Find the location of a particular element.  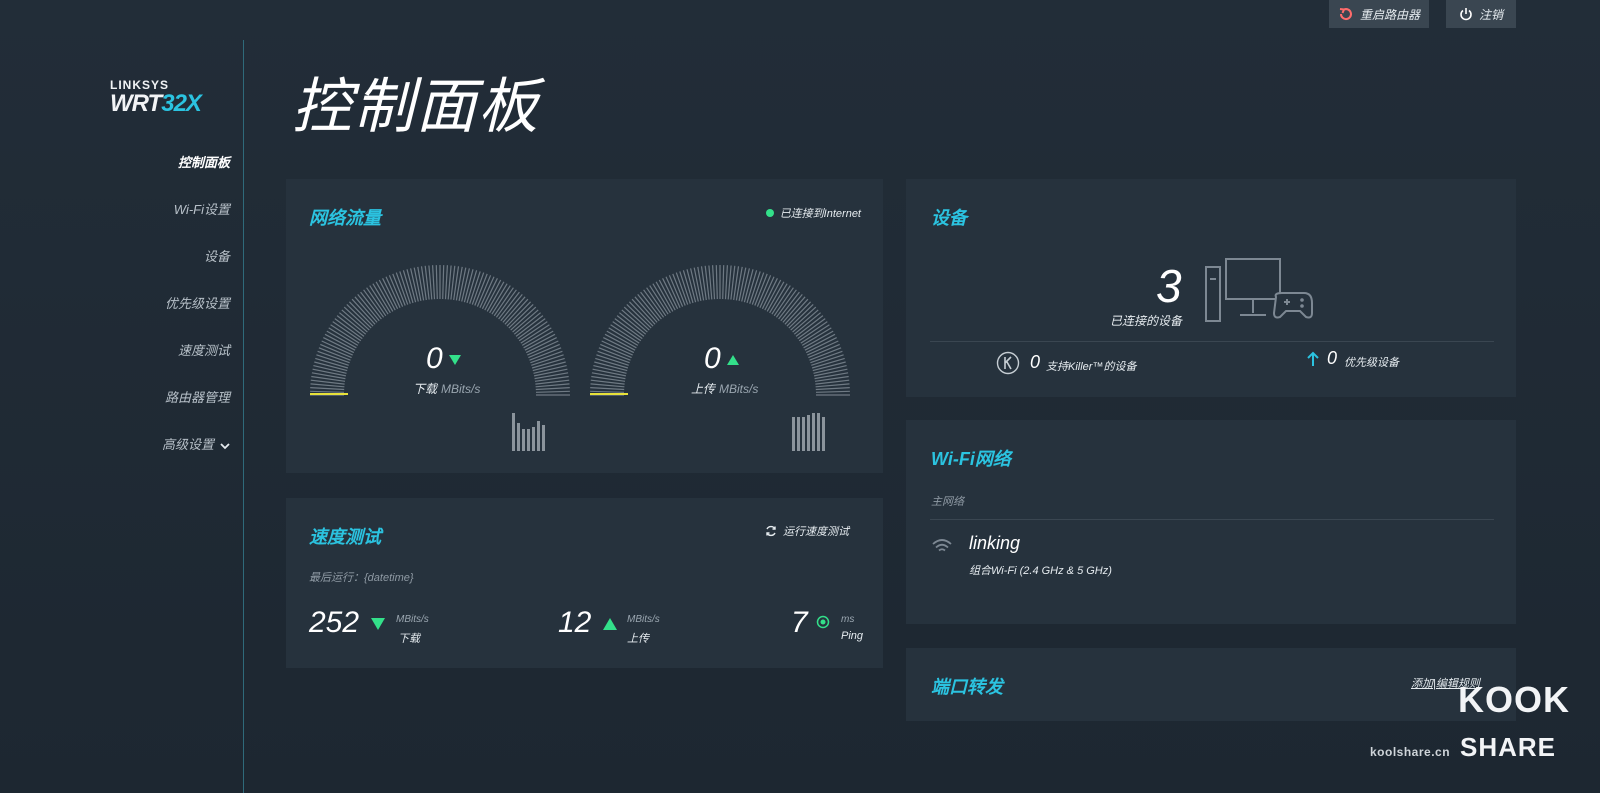

nav-item-speed-test: 速度测试 is located at coordinates (196, 363).